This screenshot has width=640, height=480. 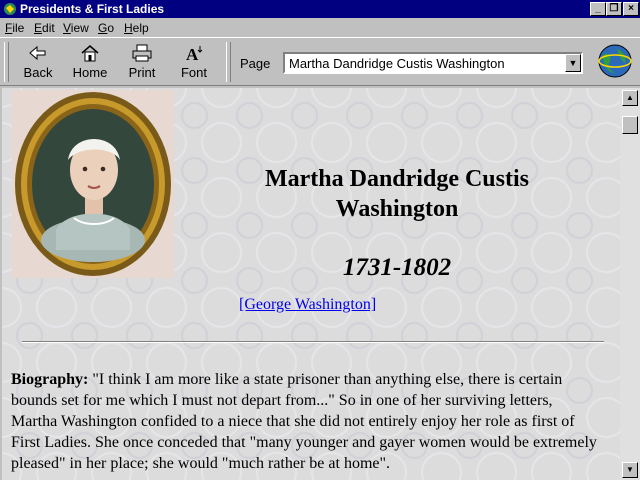 I want to click on page-label: Page, so click(x=255, y=63).